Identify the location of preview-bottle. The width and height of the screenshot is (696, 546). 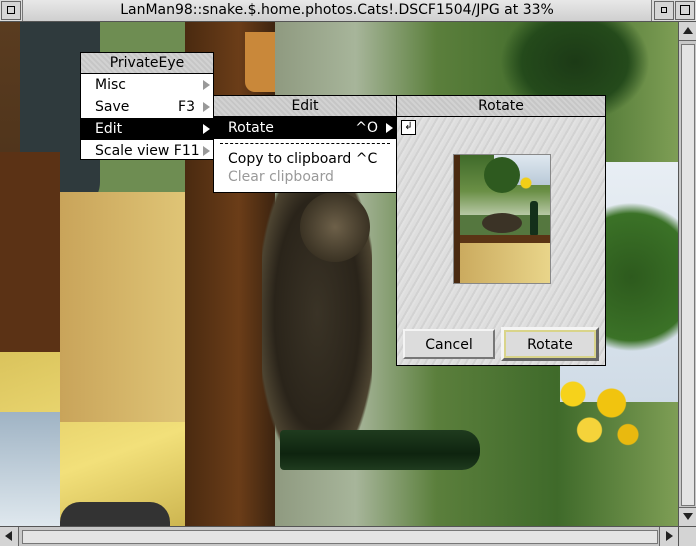
(534, 218).